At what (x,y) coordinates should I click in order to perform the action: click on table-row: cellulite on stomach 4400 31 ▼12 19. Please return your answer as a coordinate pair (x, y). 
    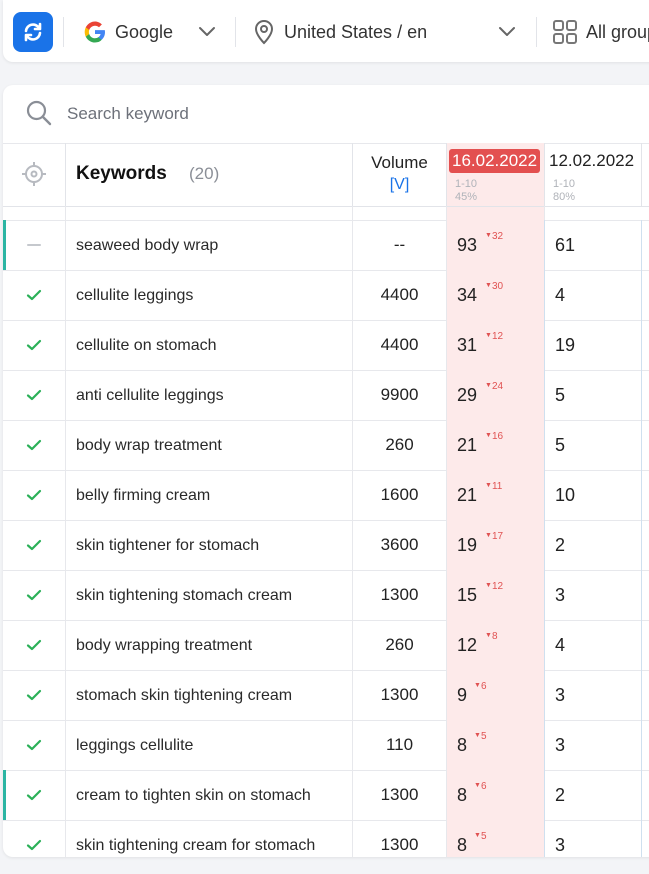
    Looking at the image, I should click on (326, 345).